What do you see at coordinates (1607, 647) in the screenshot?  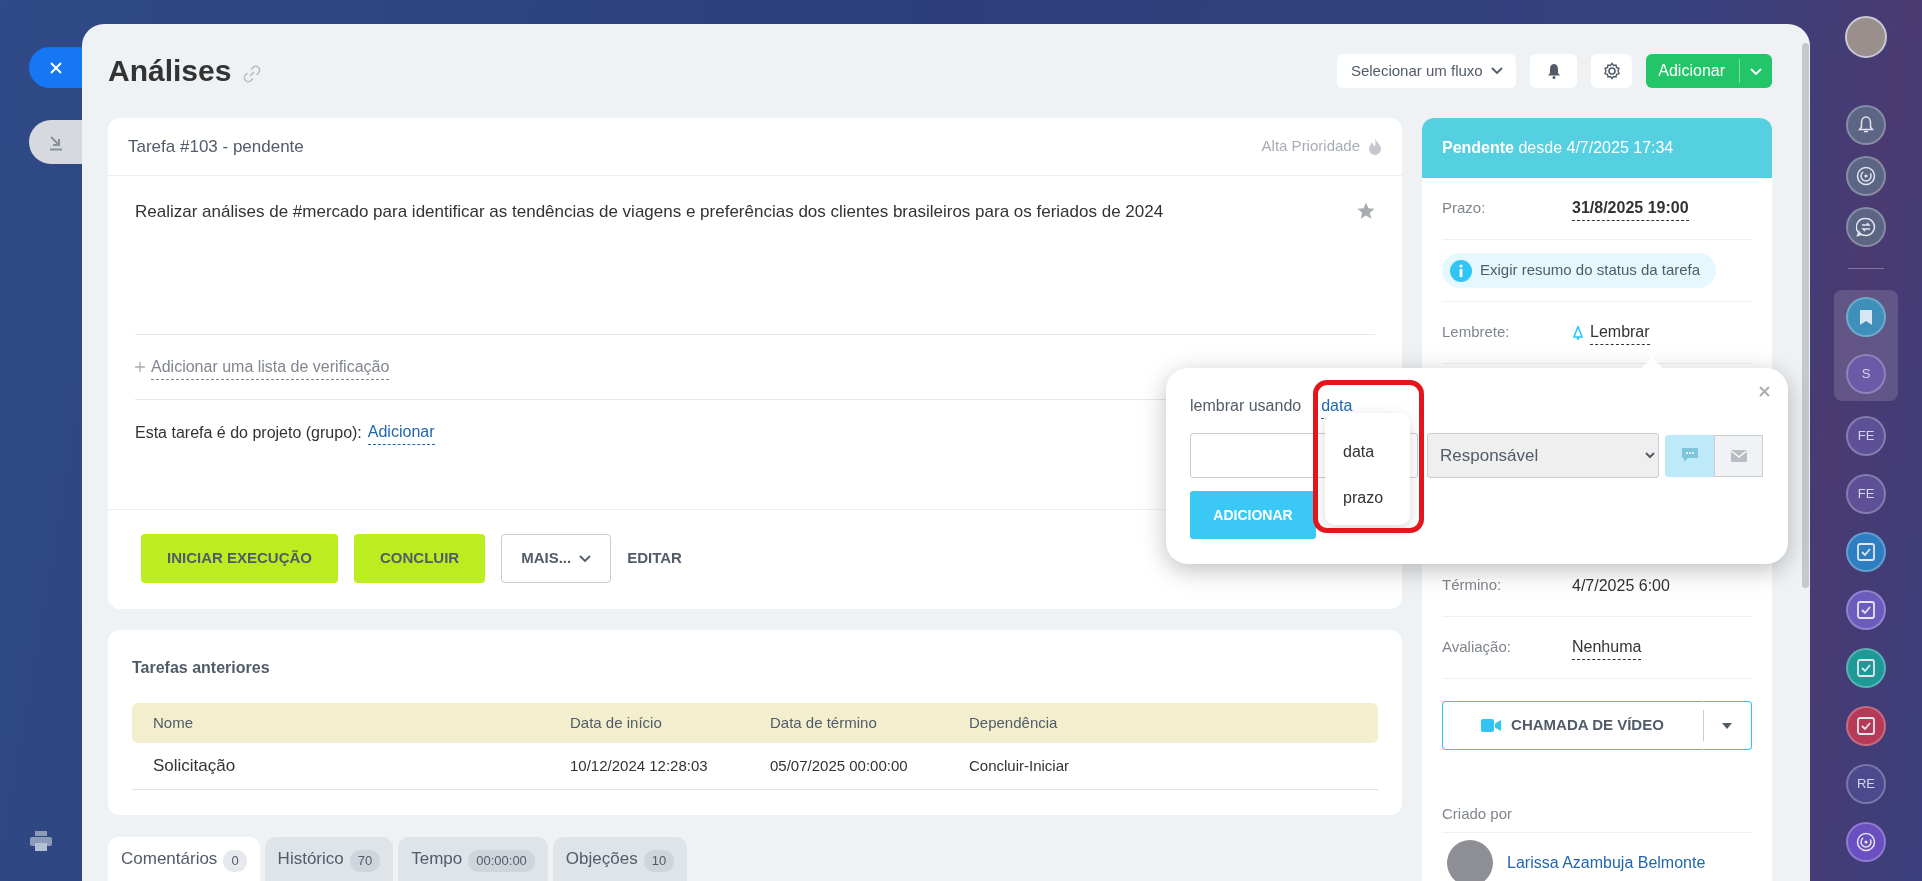 I see `field-value: Nenhuma` at bounding box center [1607, 647].